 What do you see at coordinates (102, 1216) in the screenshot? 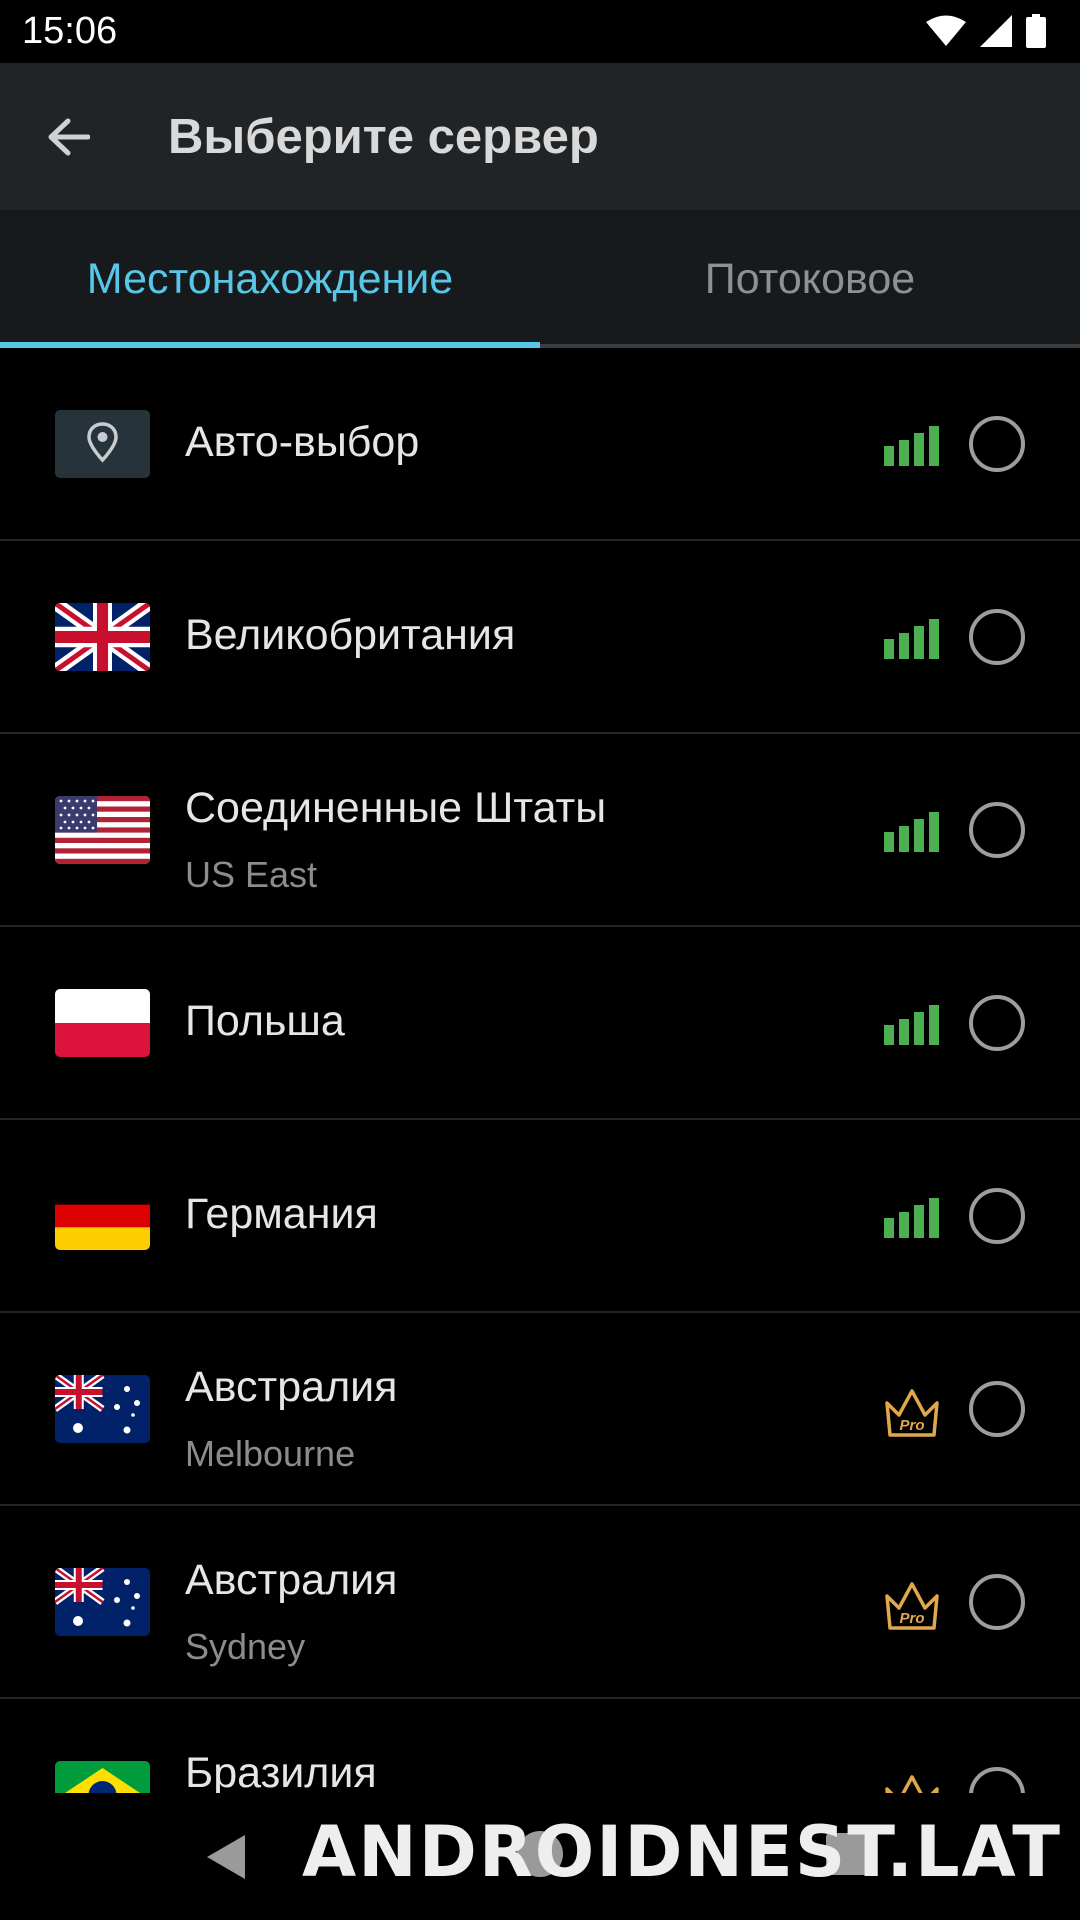
I see `germany-flag-icon` at bounding box center [102, 1216].